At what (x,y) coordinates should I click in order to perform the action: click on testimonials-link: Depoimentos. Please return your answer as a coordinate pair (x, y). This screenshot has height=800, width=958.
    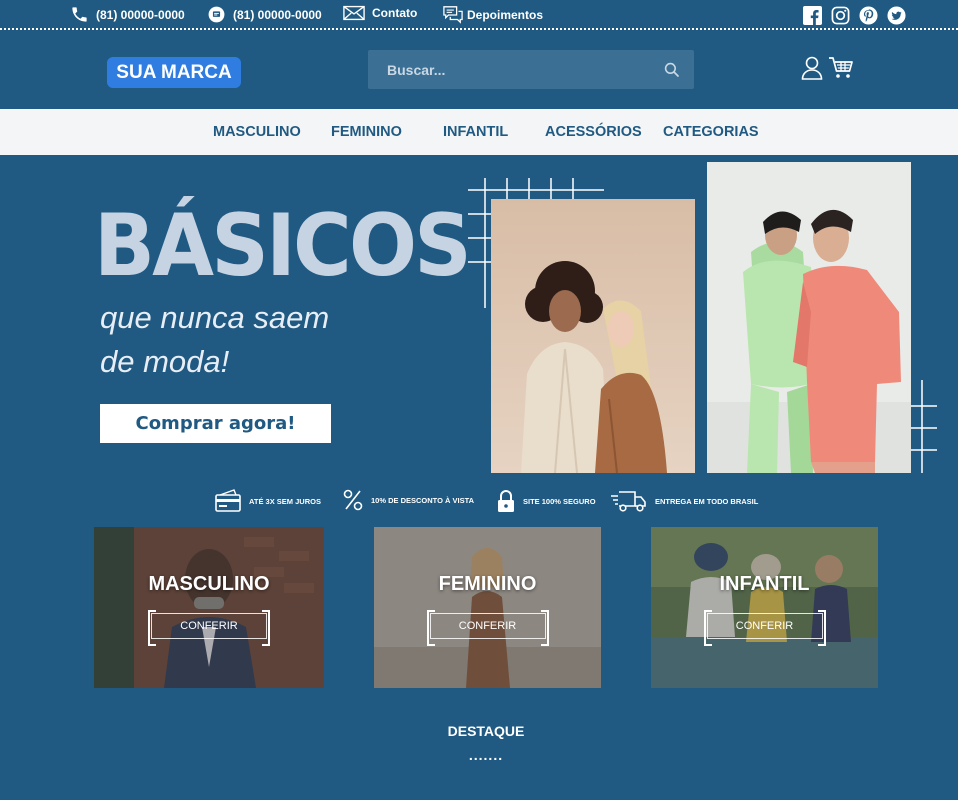
    Looking at the image, I should click on (492, 15).